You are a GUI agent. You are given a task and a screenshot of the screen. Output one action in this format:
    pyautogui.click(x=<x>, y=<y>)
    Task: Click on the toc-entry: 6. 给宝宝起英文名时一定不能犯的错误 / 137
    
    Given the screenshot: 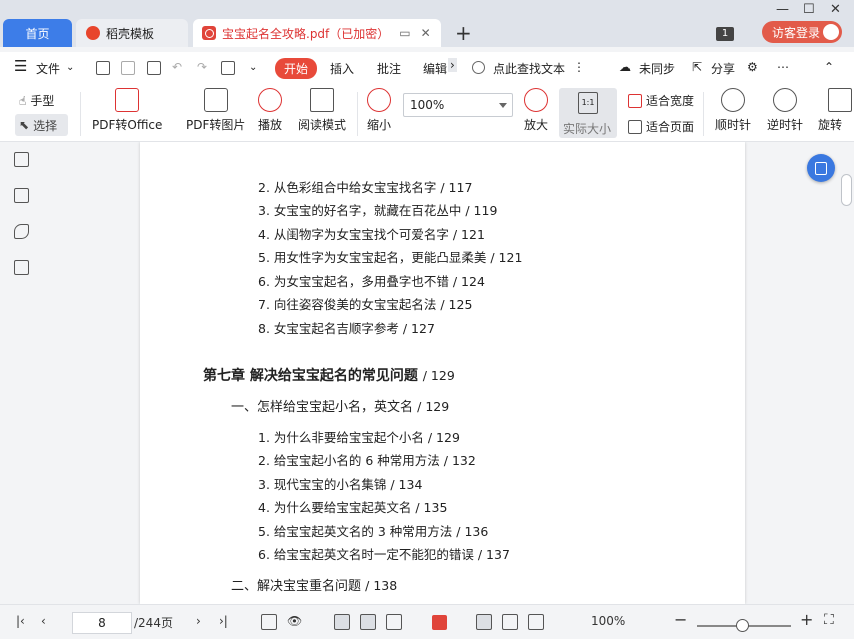 What is the action you would take?
    pyautogui.click(x=384, y=553)
    